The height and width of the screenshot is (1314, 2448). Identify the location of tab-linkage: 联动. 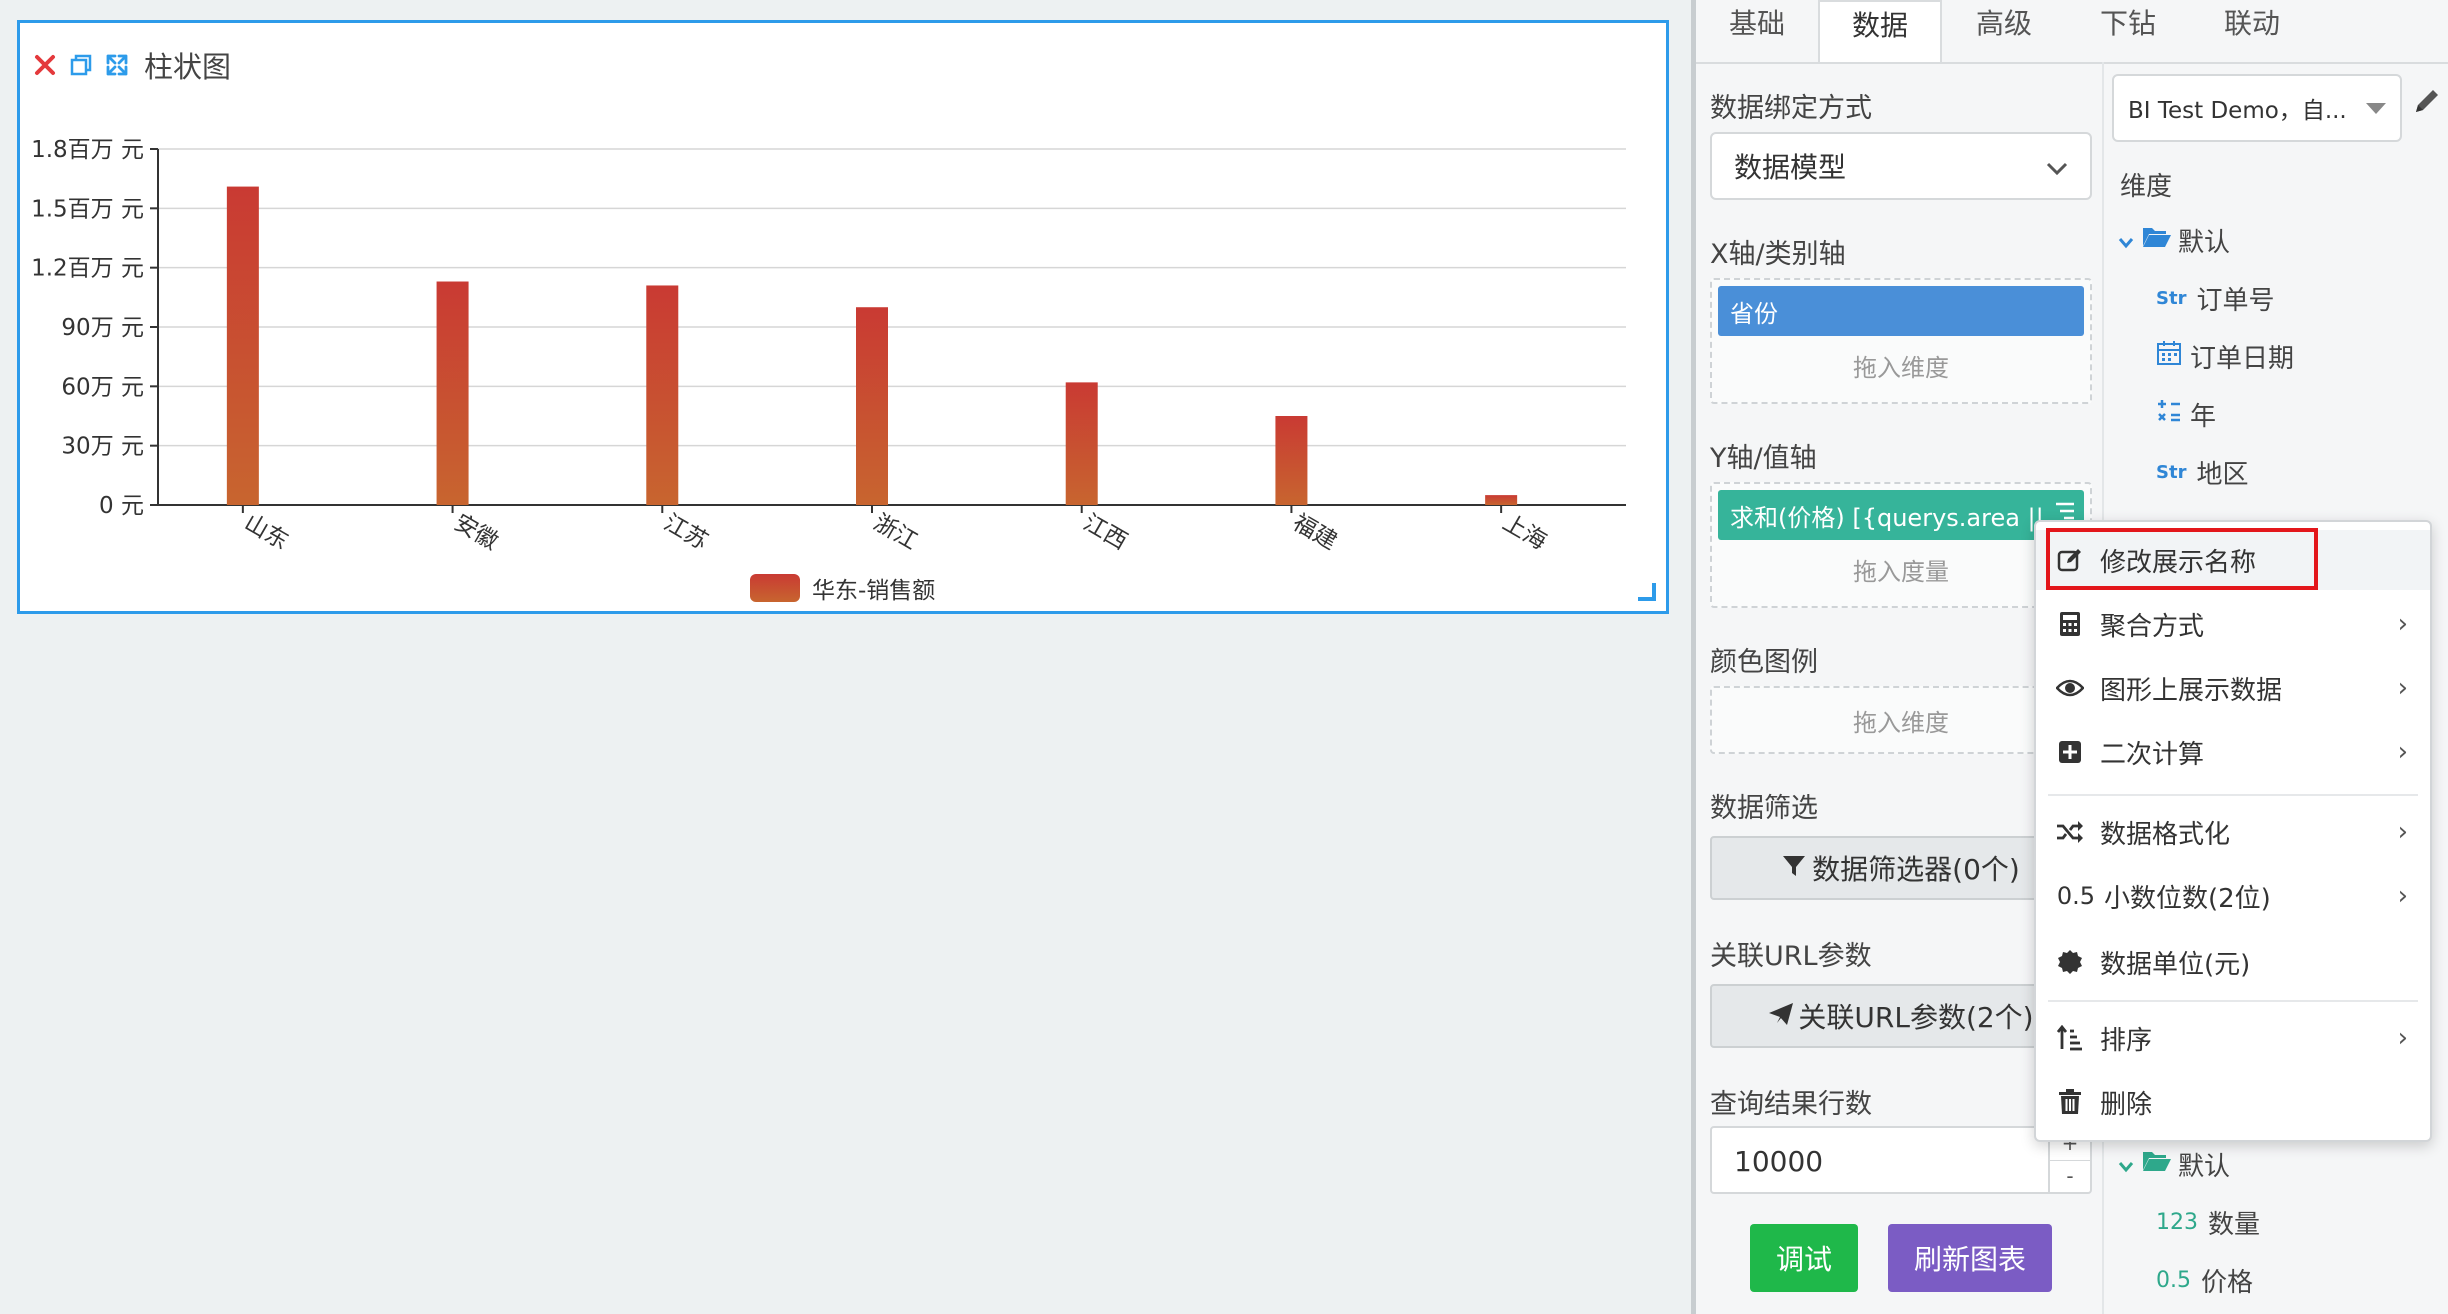
(2252, 31).